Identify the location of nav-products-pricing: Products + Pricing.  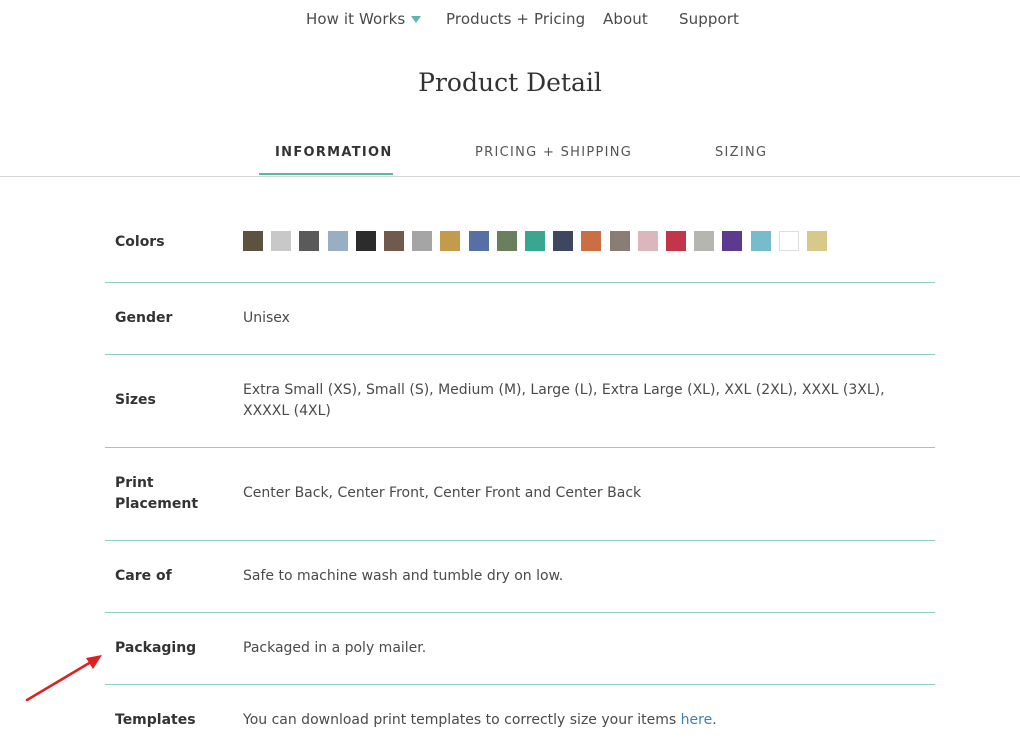
(515, 19).